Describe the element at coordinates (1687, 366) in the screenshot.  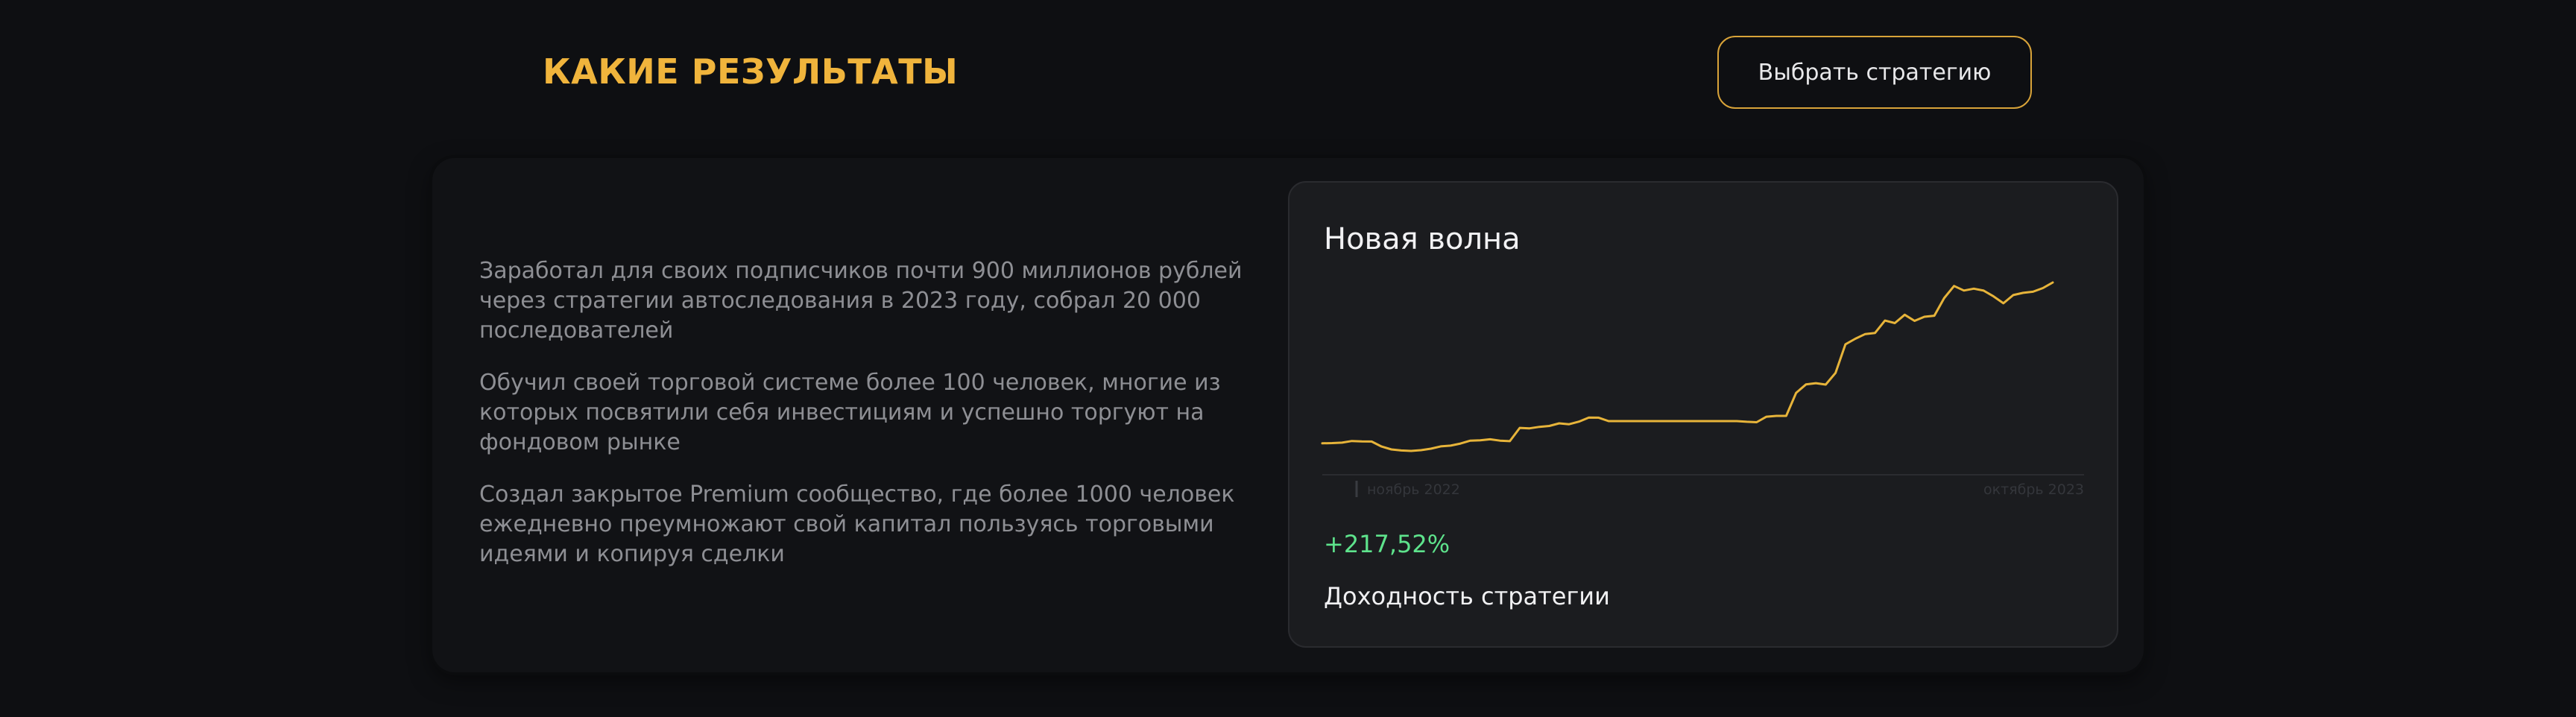
I see `yield-line` at that location.